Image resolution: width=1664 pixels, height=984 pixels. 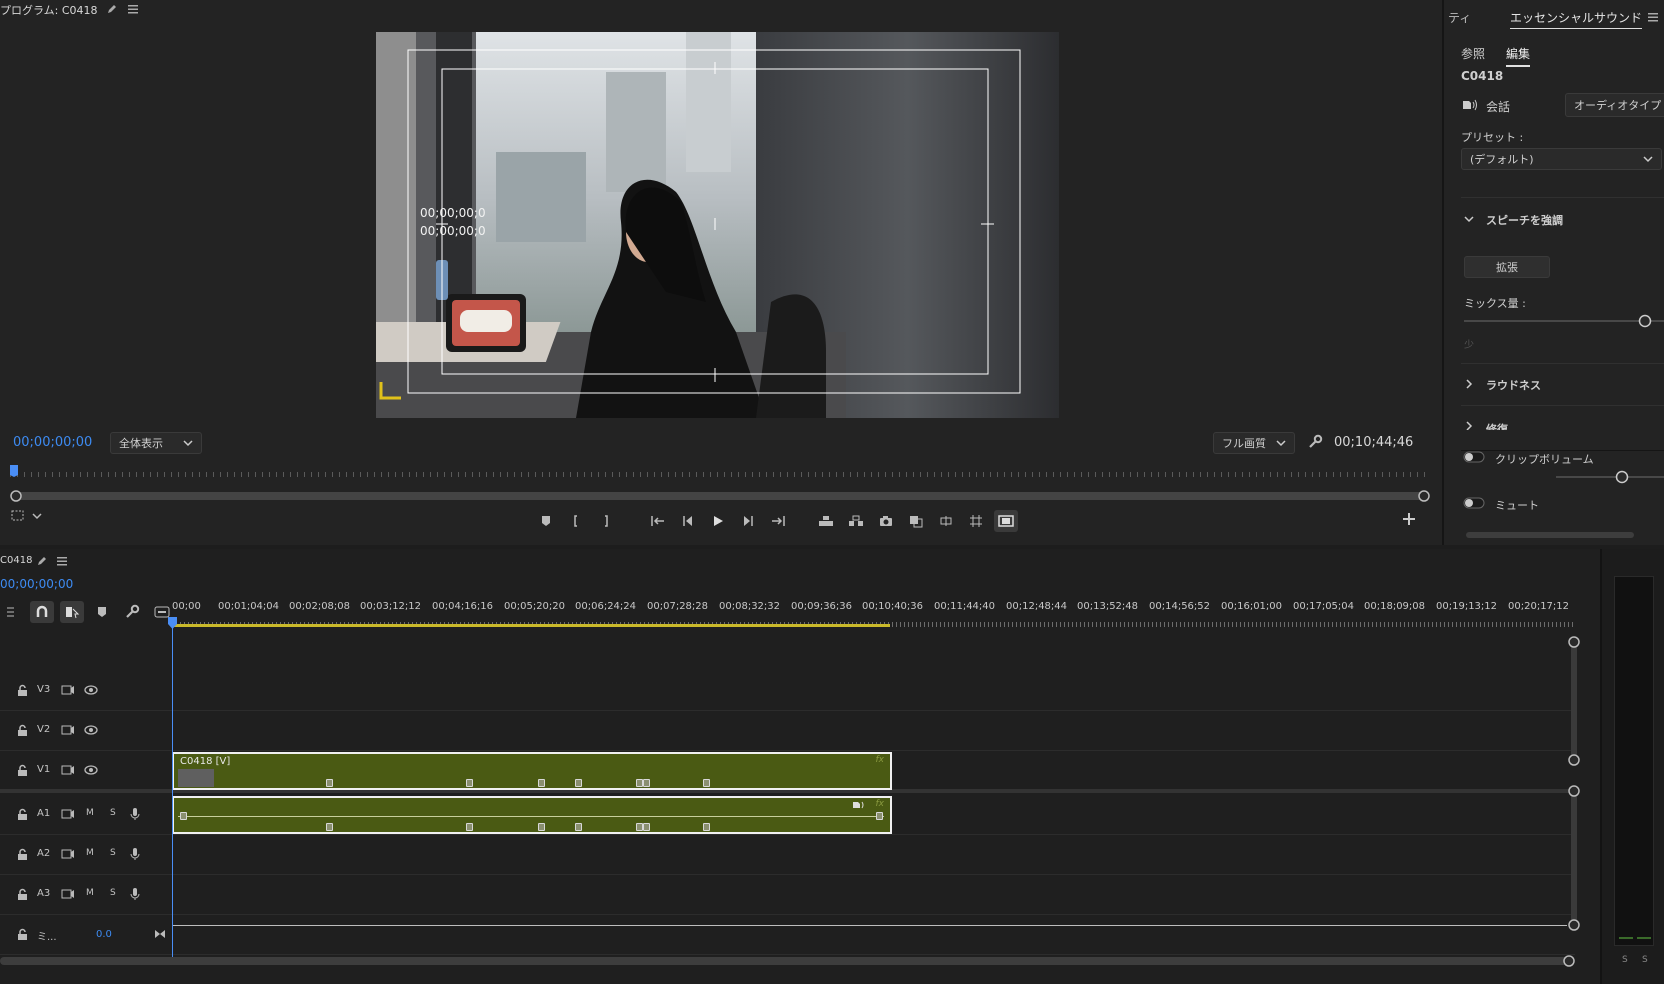 I want to click on speech-enhance-section: スピーチを強調, so click(x=1524, y=220).